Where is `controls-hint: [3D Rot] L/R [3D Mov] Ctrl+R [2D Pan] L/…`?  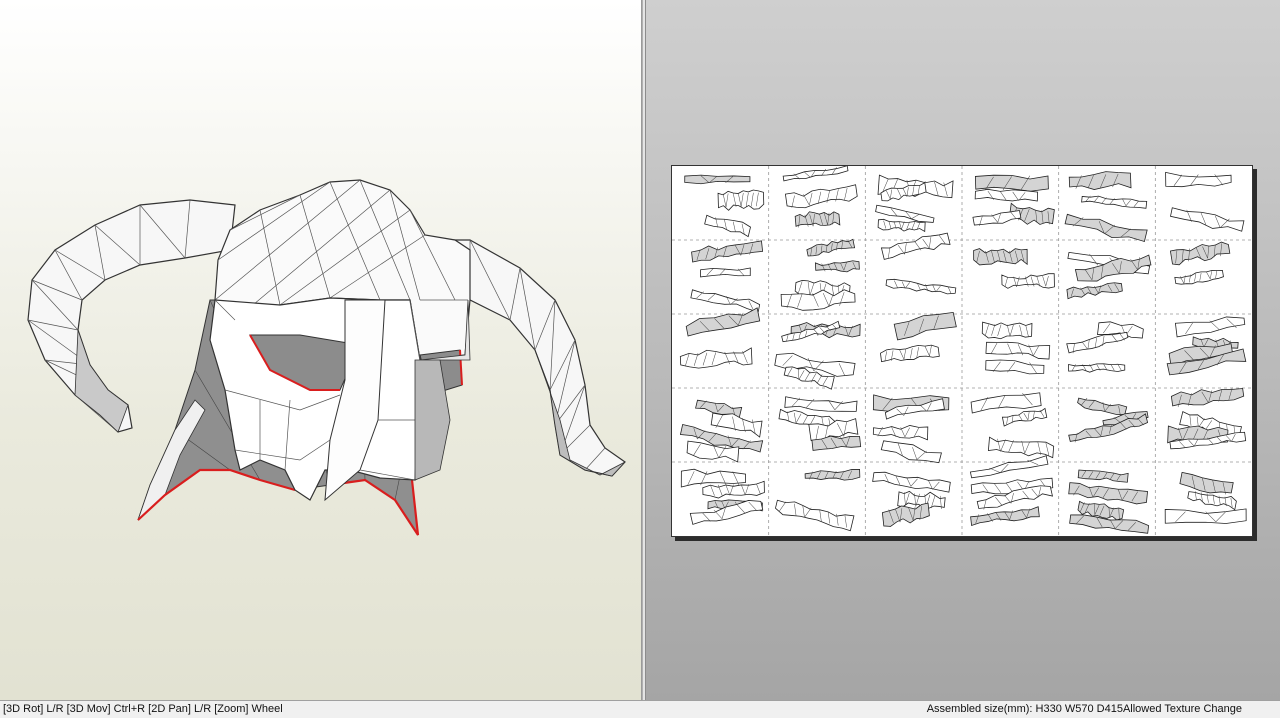
controls-hint: [3D Rot] L/R [3D Mov] Ctrl+R [2D Pan] L/… is located at coordinates (143, 709).